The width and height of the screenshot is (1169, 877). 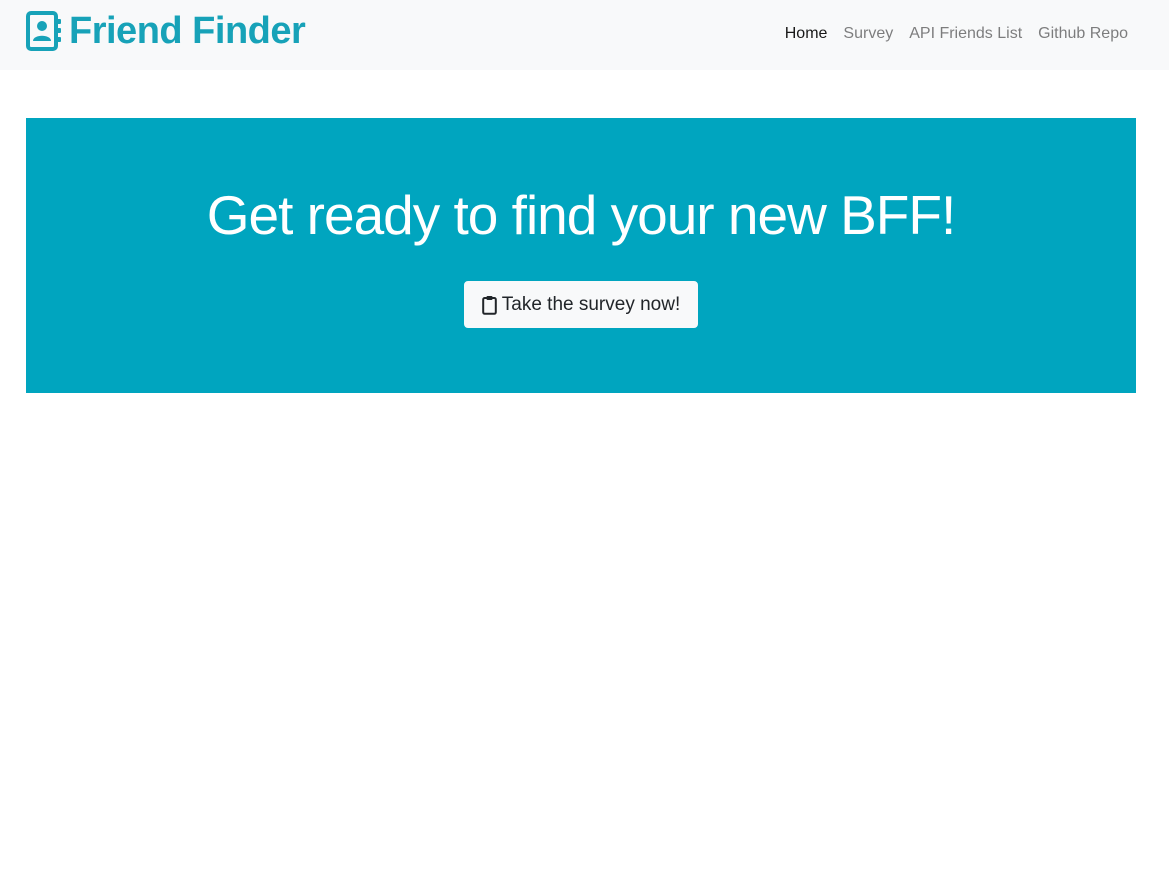 I want to click on brand-title: Friend Finder, so click(x=187, y=31).